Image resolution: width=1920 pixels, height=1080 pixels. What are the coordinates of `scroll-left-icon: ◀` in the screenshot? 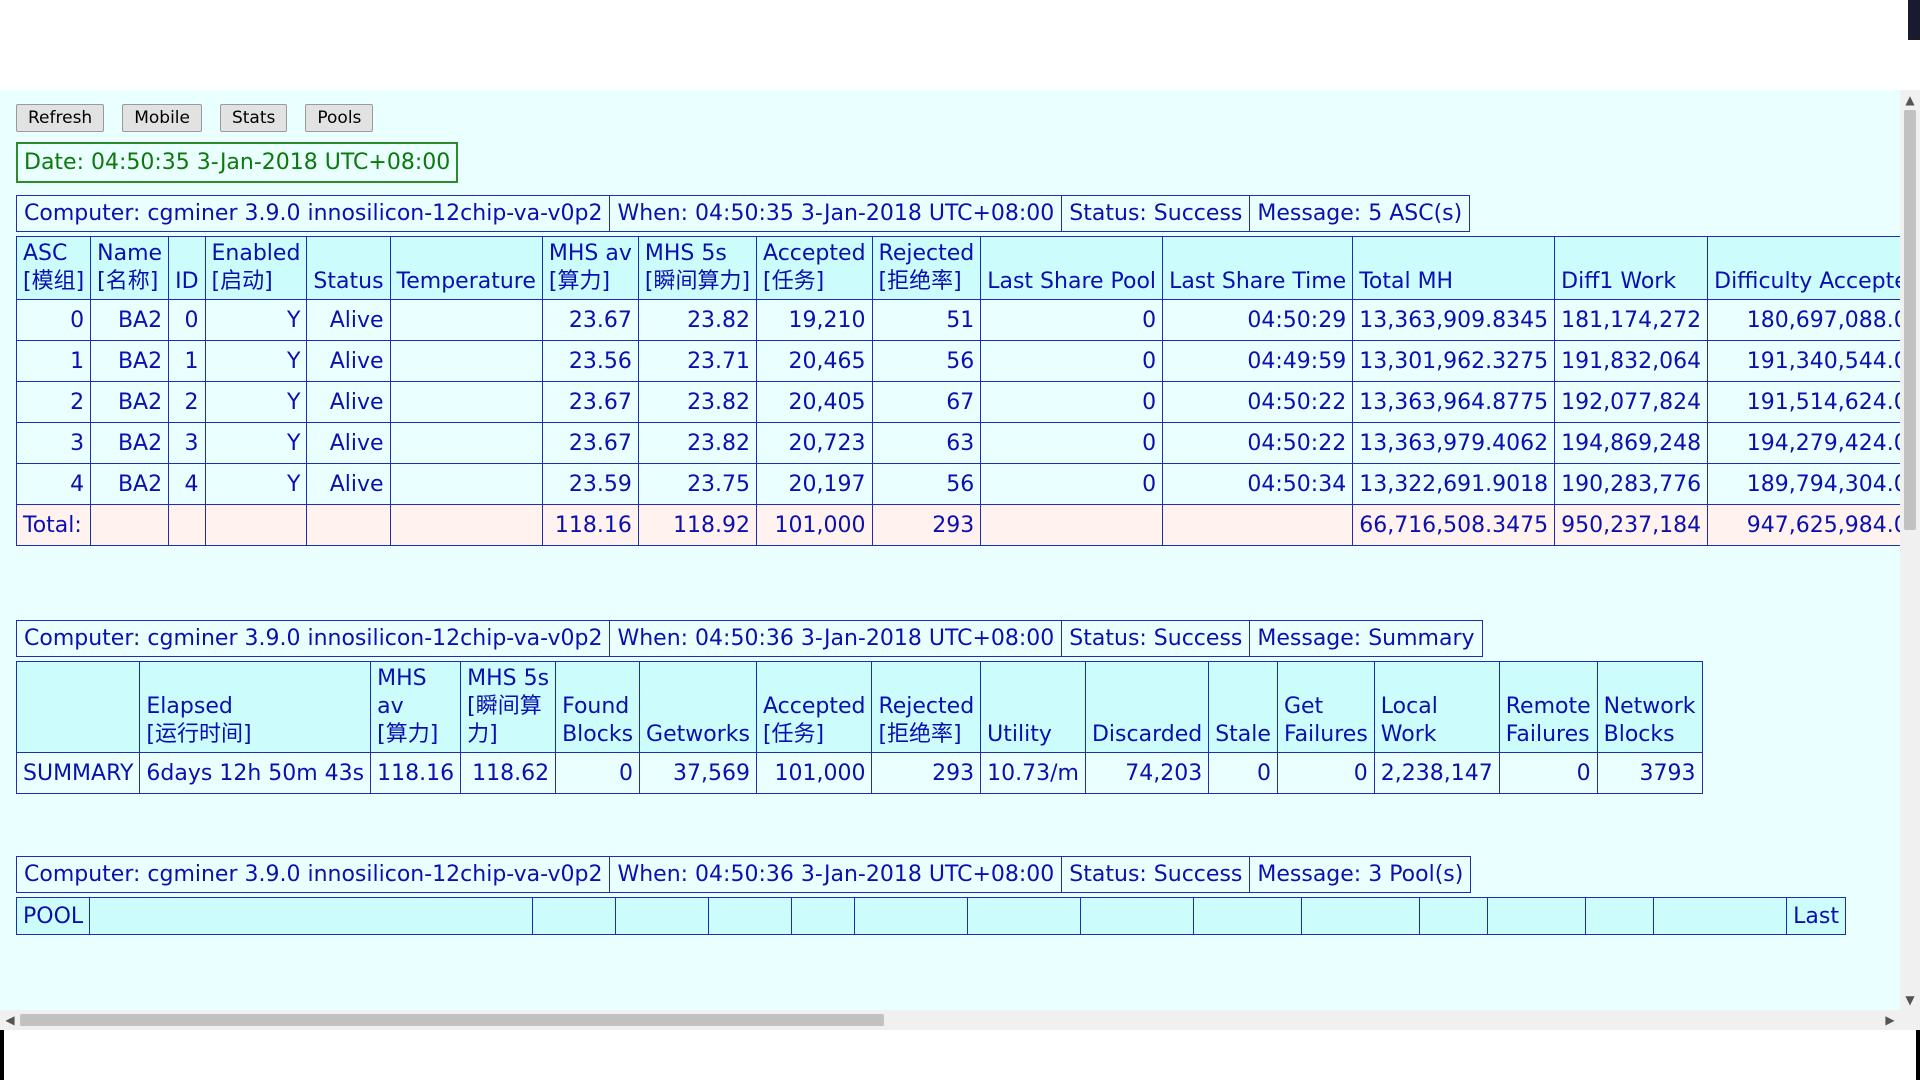 It's located at (10, 1020).